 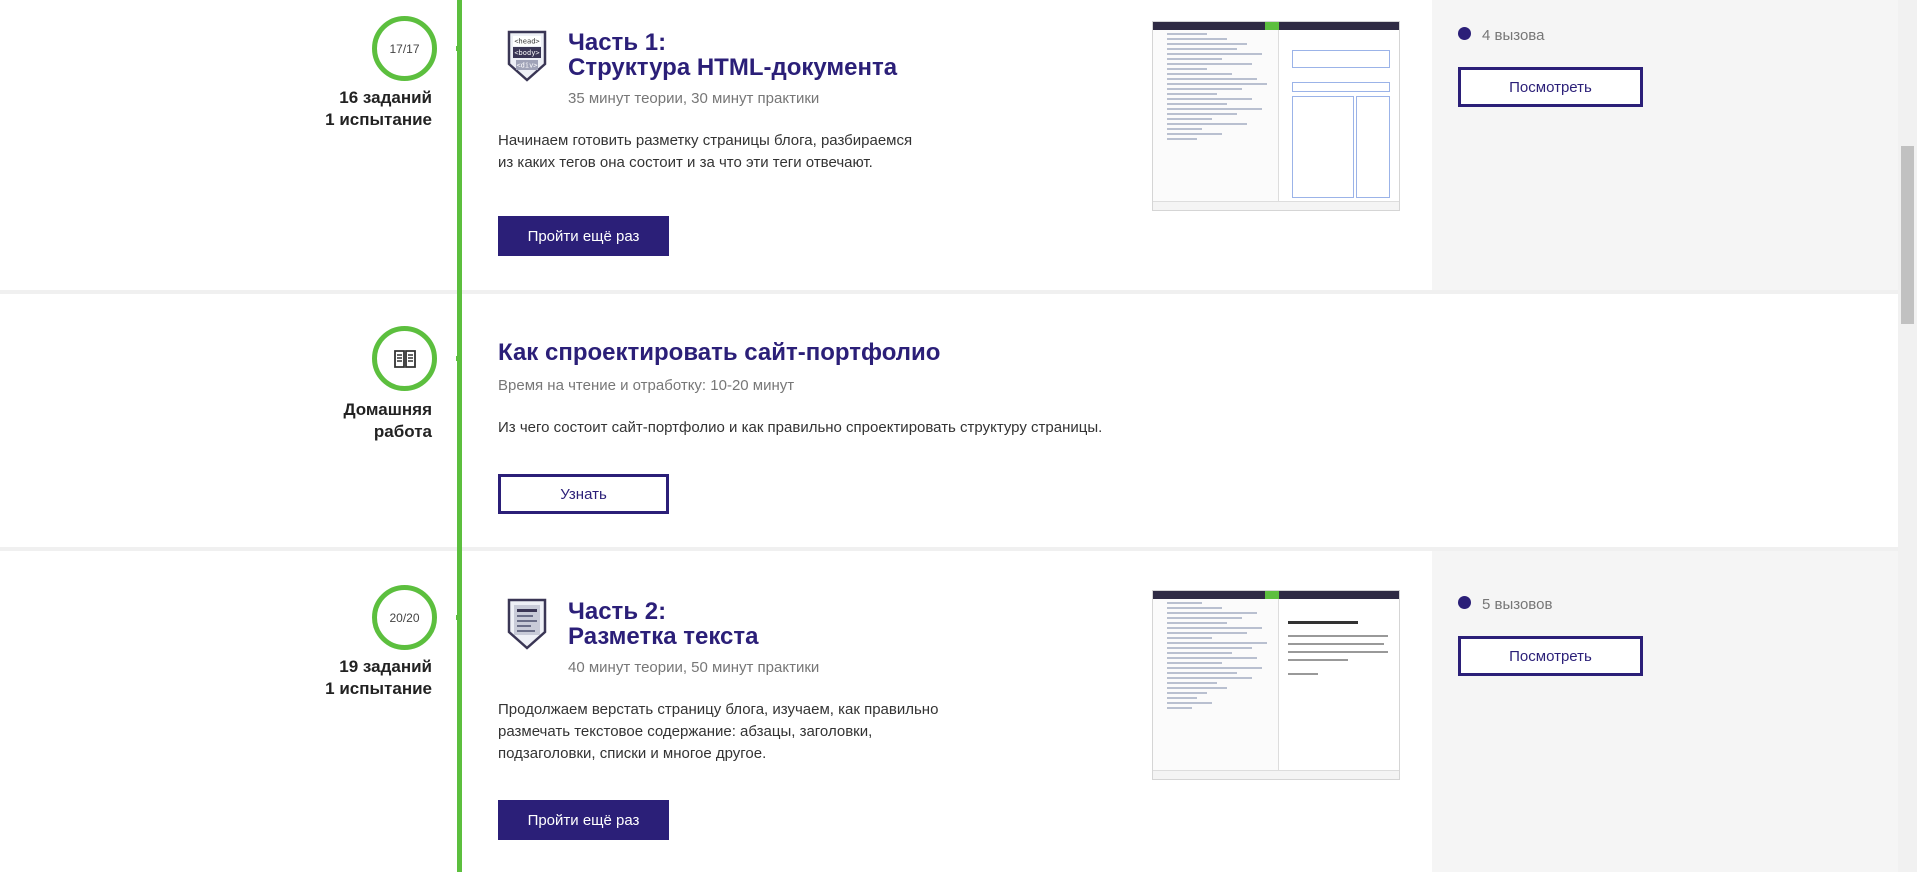 I want to click on progress-label: 17/17, so click(x=404, y=48).